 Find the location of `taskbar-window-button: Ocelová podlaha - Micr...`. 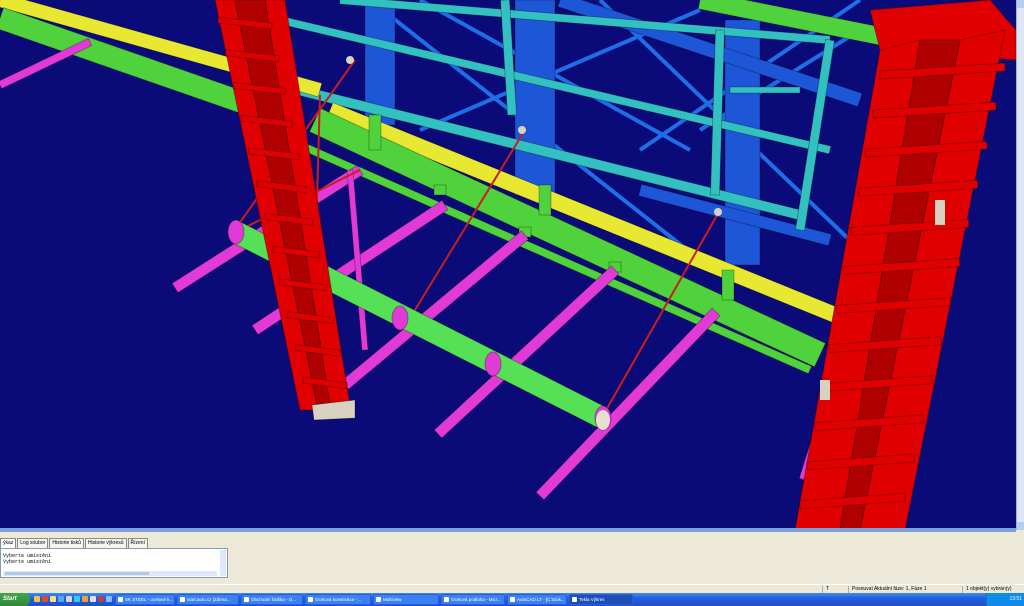

taskbar-window-button: Ocelová podlaha - Micr... is located at coordinates (473, 599).